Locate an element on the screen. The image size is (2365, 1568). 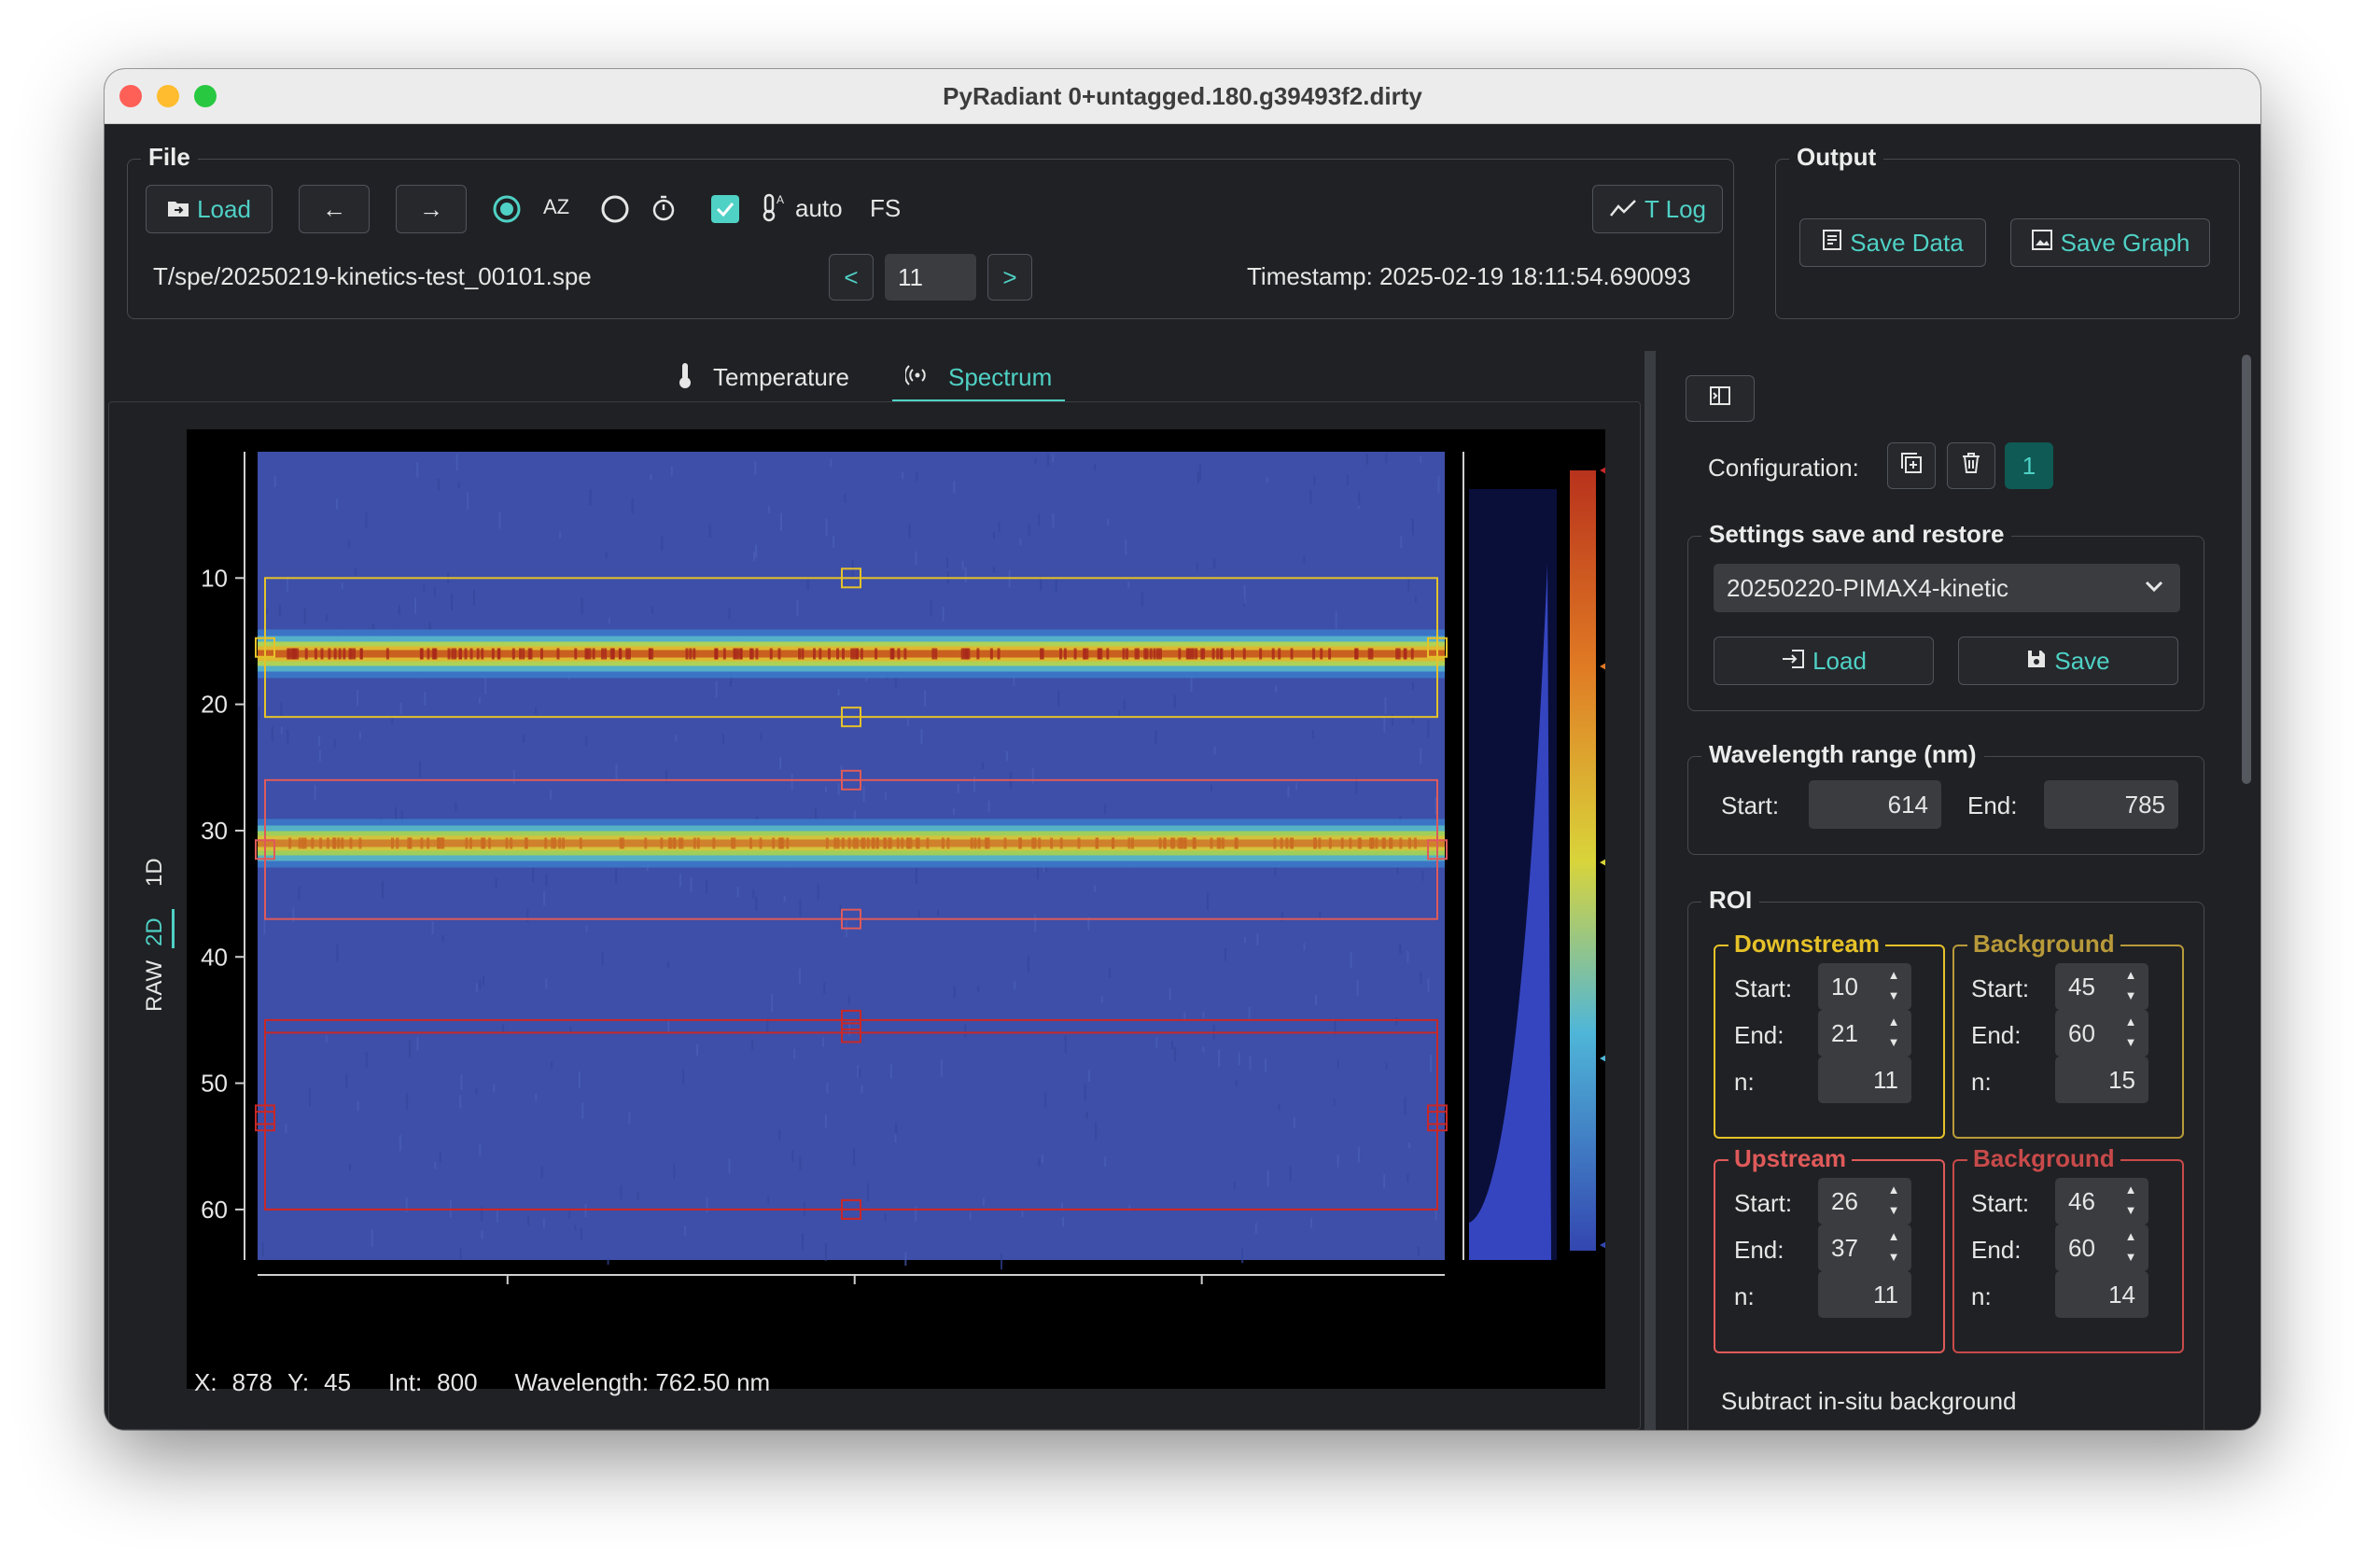
settings-select: 20250220-PIMAX4-kinetic is located at coordinates (1947, 588).